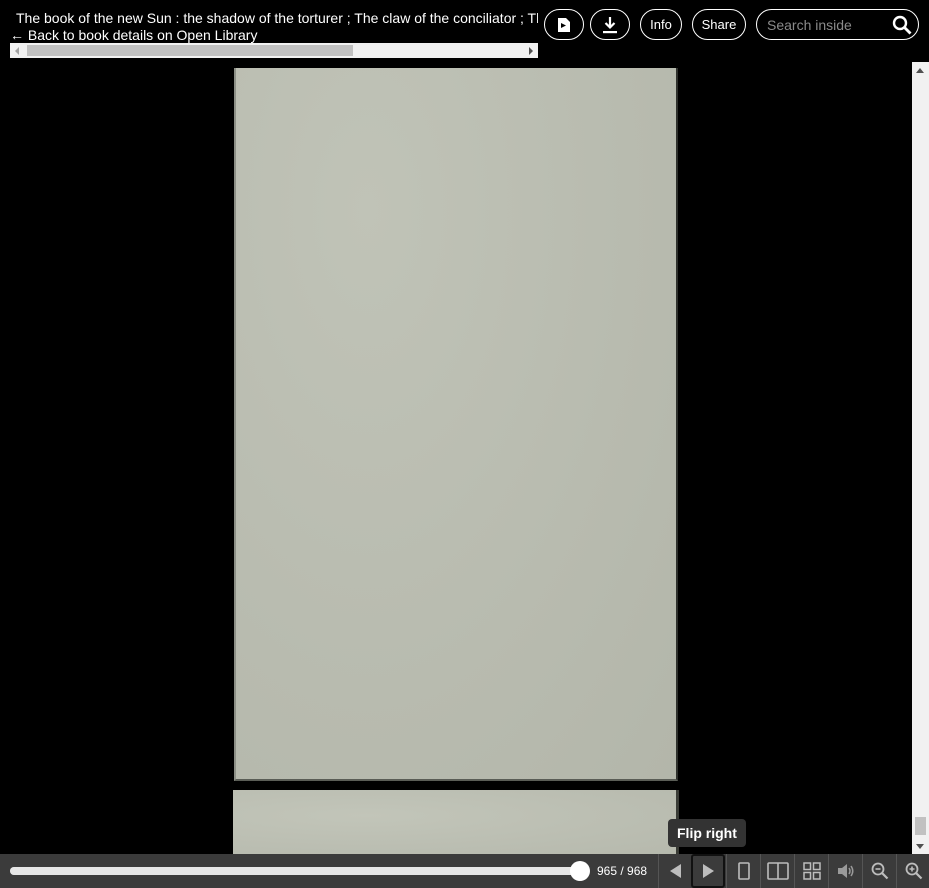 This screenshot has height=888, width=929. I want to click on scroll-right-arrow, so click(530, 50).